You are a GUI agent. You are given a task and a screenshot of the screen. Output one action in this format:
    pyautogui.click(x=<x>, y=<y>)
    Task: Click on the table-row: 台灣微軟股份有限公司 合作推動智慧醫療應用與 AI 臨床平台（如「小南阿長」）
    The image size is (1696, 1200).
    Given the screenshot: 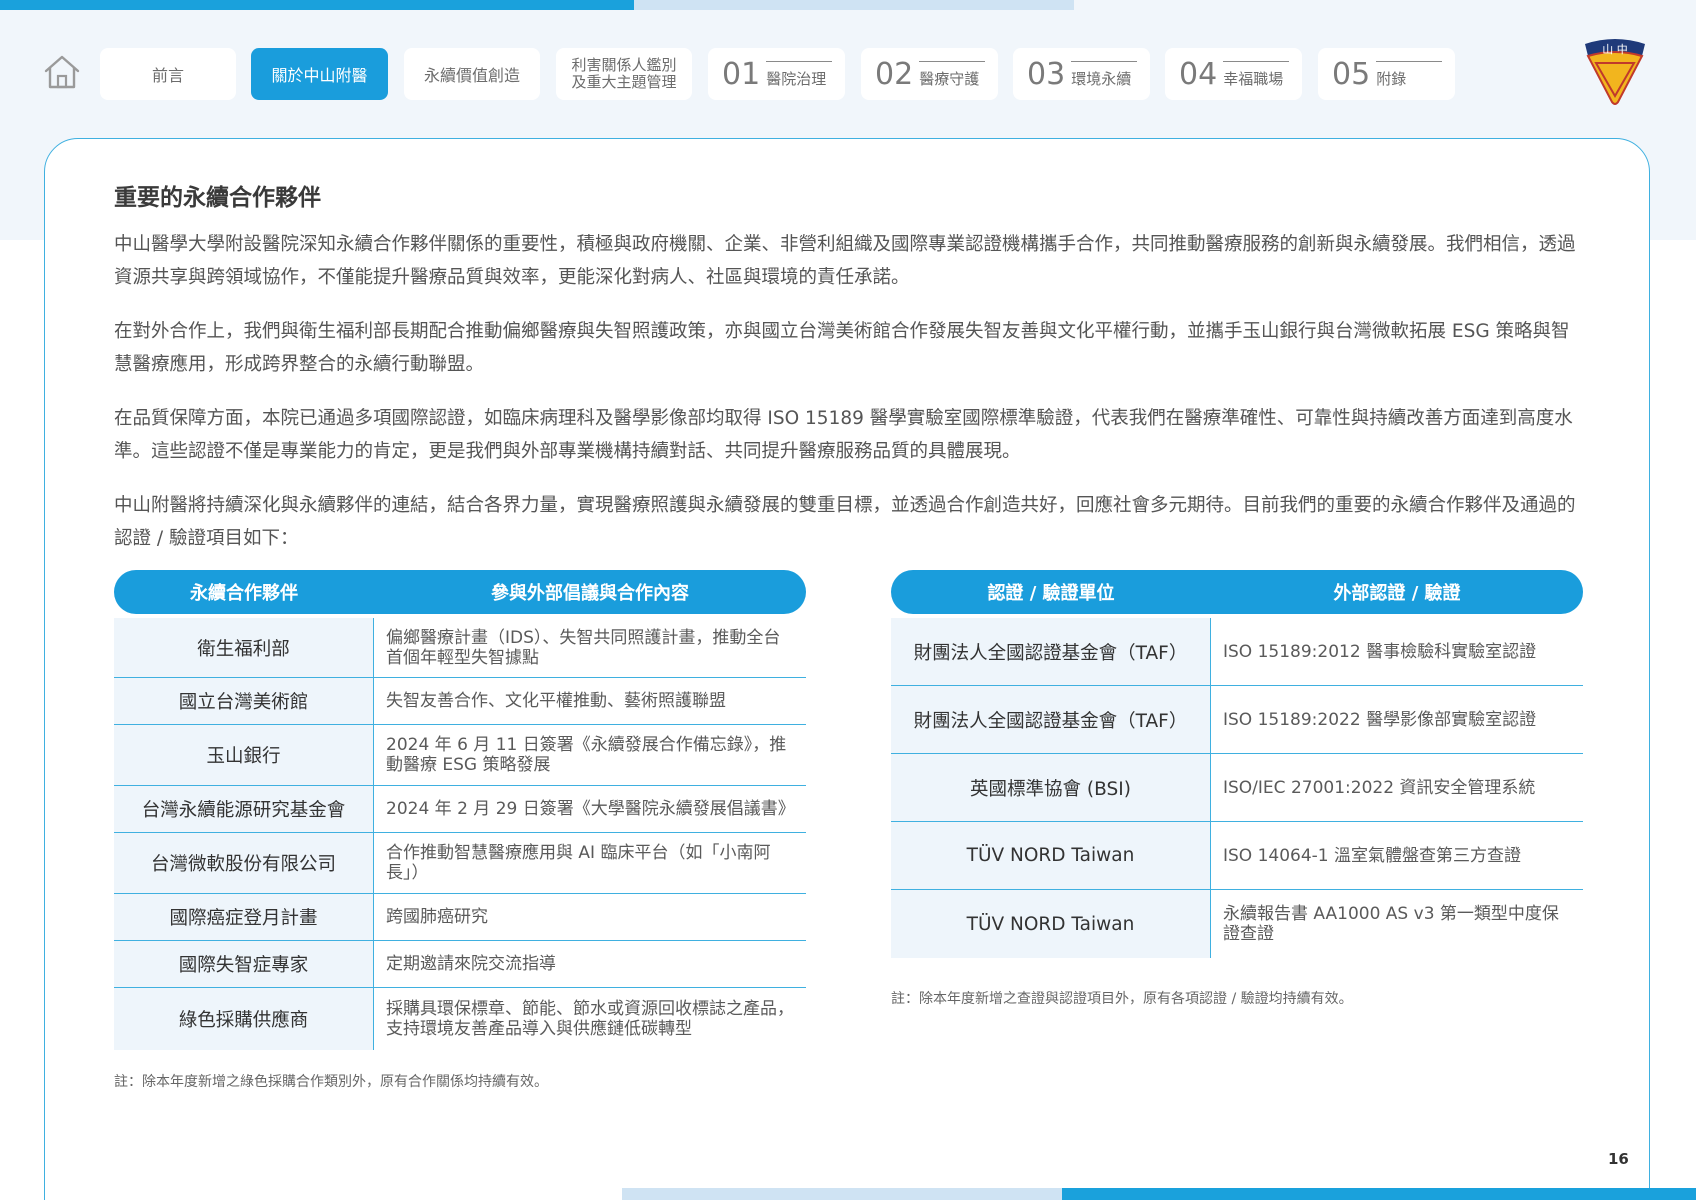 What is the action you would take?
    pyautogui.click(x=460, y=863)
    